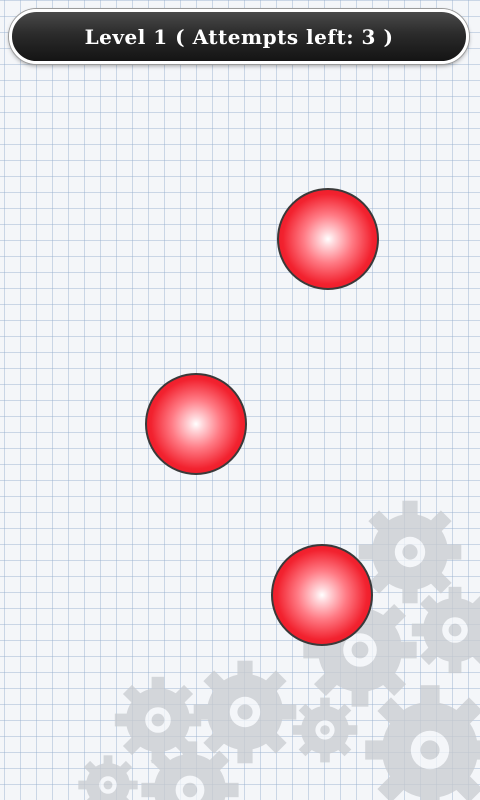 Image resolution: width=480 pixels, height=800 pixels. I want to click on level-attempts-title: Level 1 ( Attempts left: 3 ), so click(239, 36).